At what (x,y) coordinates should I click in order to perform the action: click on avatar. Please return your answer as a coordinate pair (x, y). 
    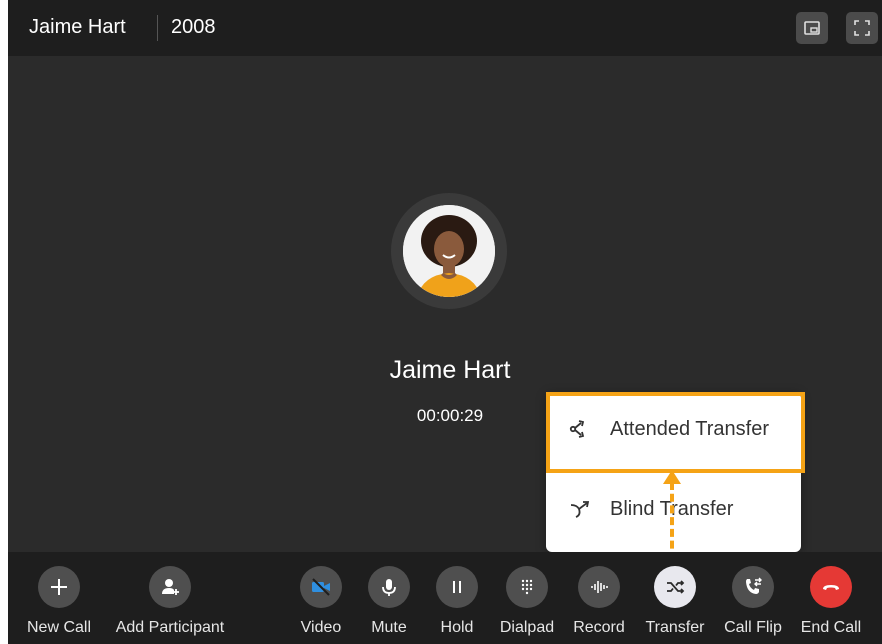
    Looking at the image, I should click on (449, 251).